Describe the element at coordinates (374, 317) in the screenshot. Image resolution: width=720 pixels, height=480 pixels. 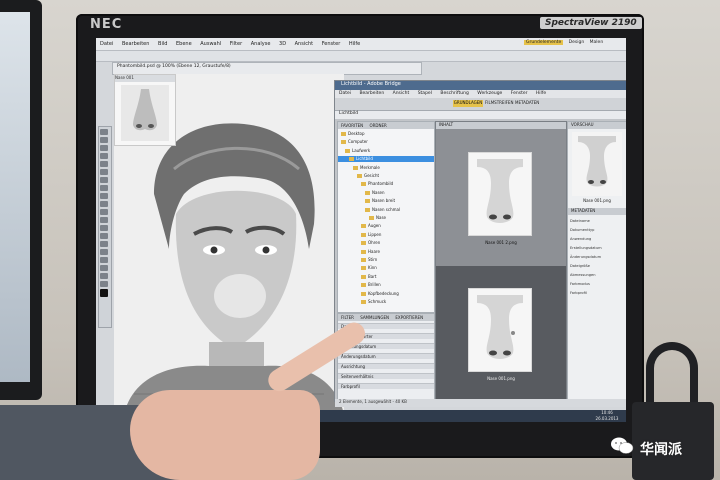
I see `tab-collections: SAMMLUNGEN` at that location.